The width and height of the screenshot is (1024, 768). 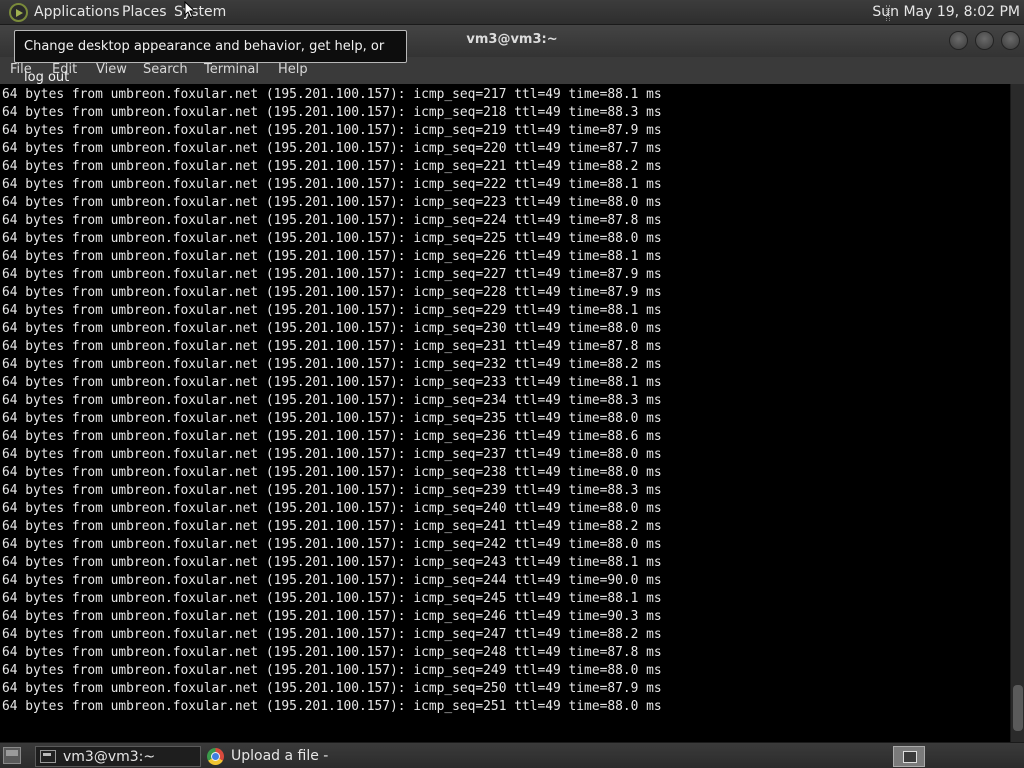 I want to click on close-button, so click(x=1010, y=40).